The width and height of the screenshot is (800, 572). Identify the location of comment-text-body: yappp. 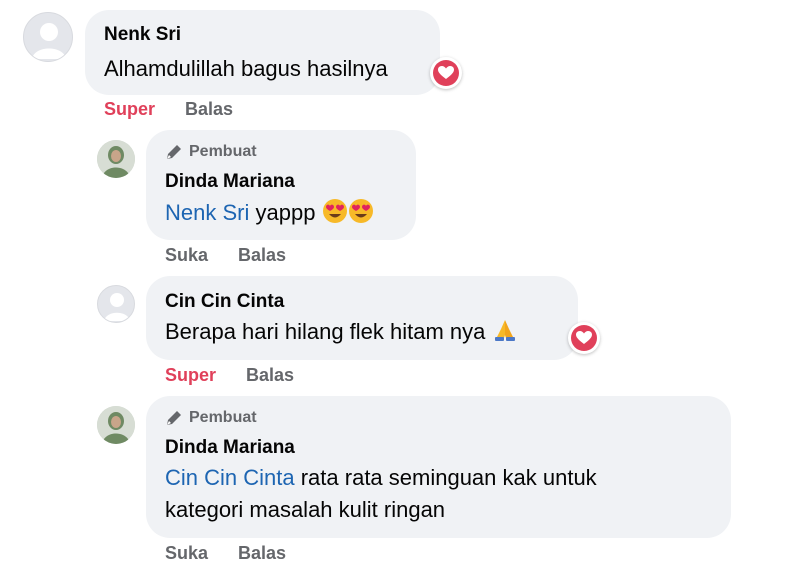
(285, 212).